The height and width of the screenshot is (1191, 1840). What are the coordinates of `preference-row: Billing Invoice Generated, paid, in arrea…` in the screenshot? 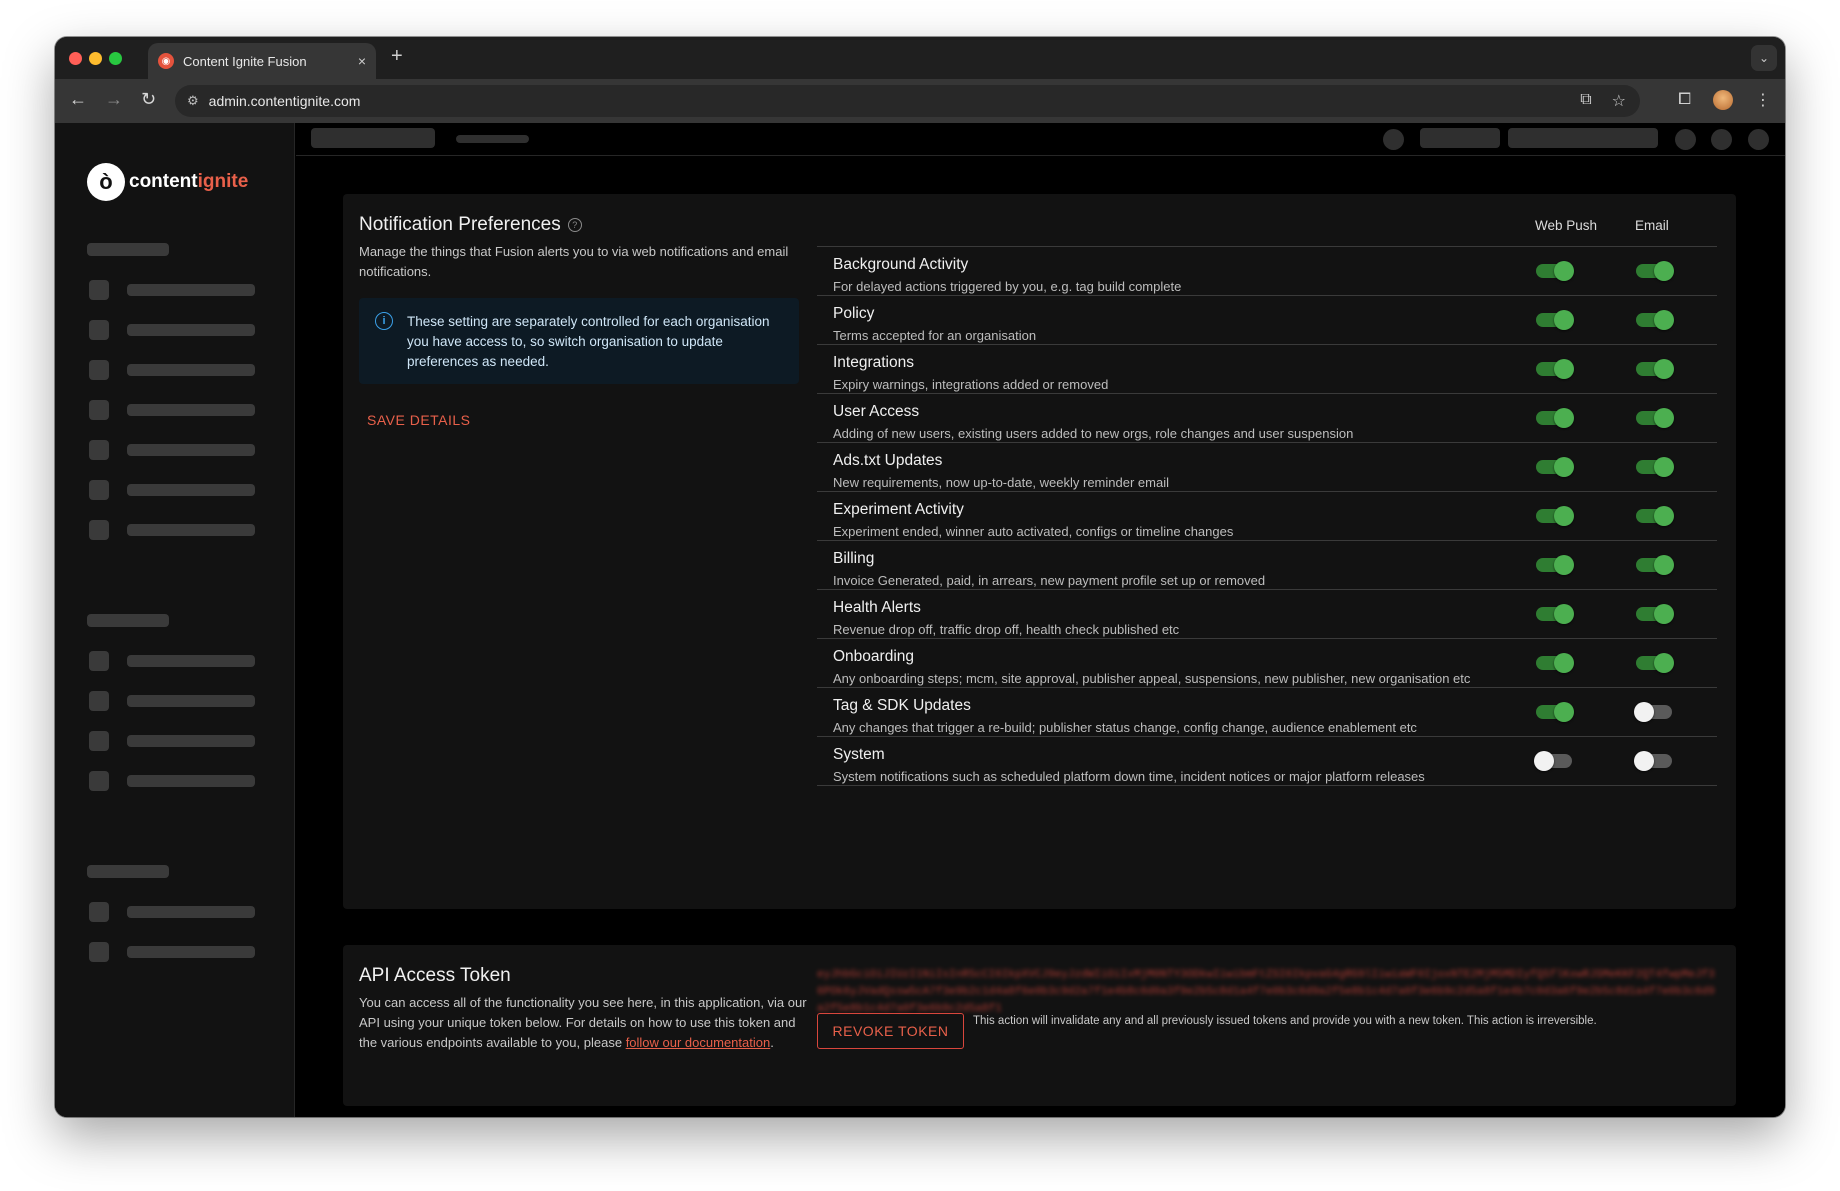 It's located at (1267, 565).